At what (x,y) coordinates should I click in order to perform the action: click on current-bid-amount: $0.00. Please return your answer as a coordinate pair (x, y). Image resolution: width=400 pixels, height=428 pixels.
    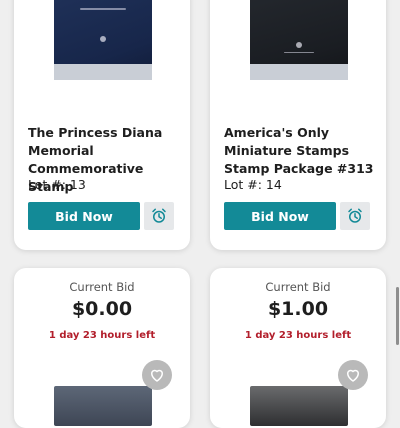
    Looking at the image, I should click on (102, 309).